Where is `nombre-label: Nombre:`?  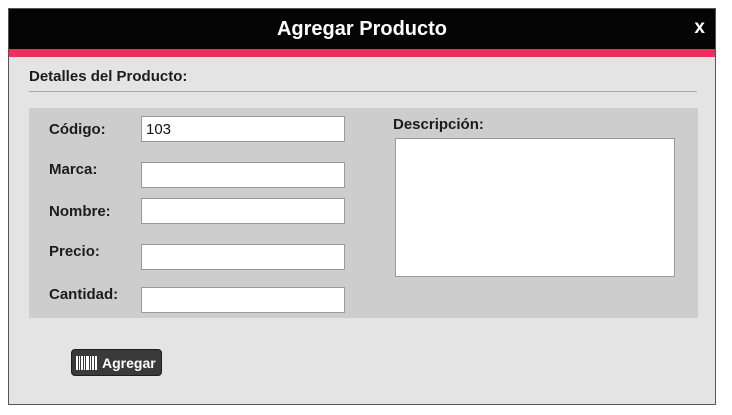
nombre-label: Nombre: is located at coordinates (80, 211).